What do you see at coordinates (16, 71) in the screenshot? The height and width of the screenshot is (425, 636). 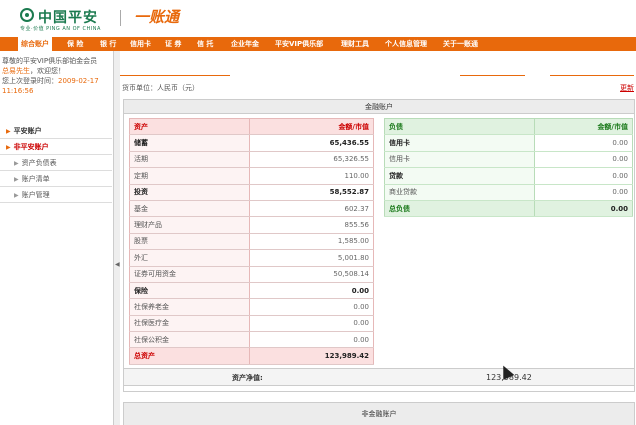 I see `user-name: 总易先生` at bounding box center [16, 71].